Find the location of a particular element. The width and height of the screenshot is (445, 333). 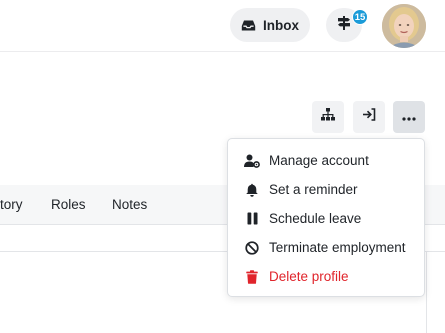

menu-item-label: Manage account is located at coordinates (319, 160).